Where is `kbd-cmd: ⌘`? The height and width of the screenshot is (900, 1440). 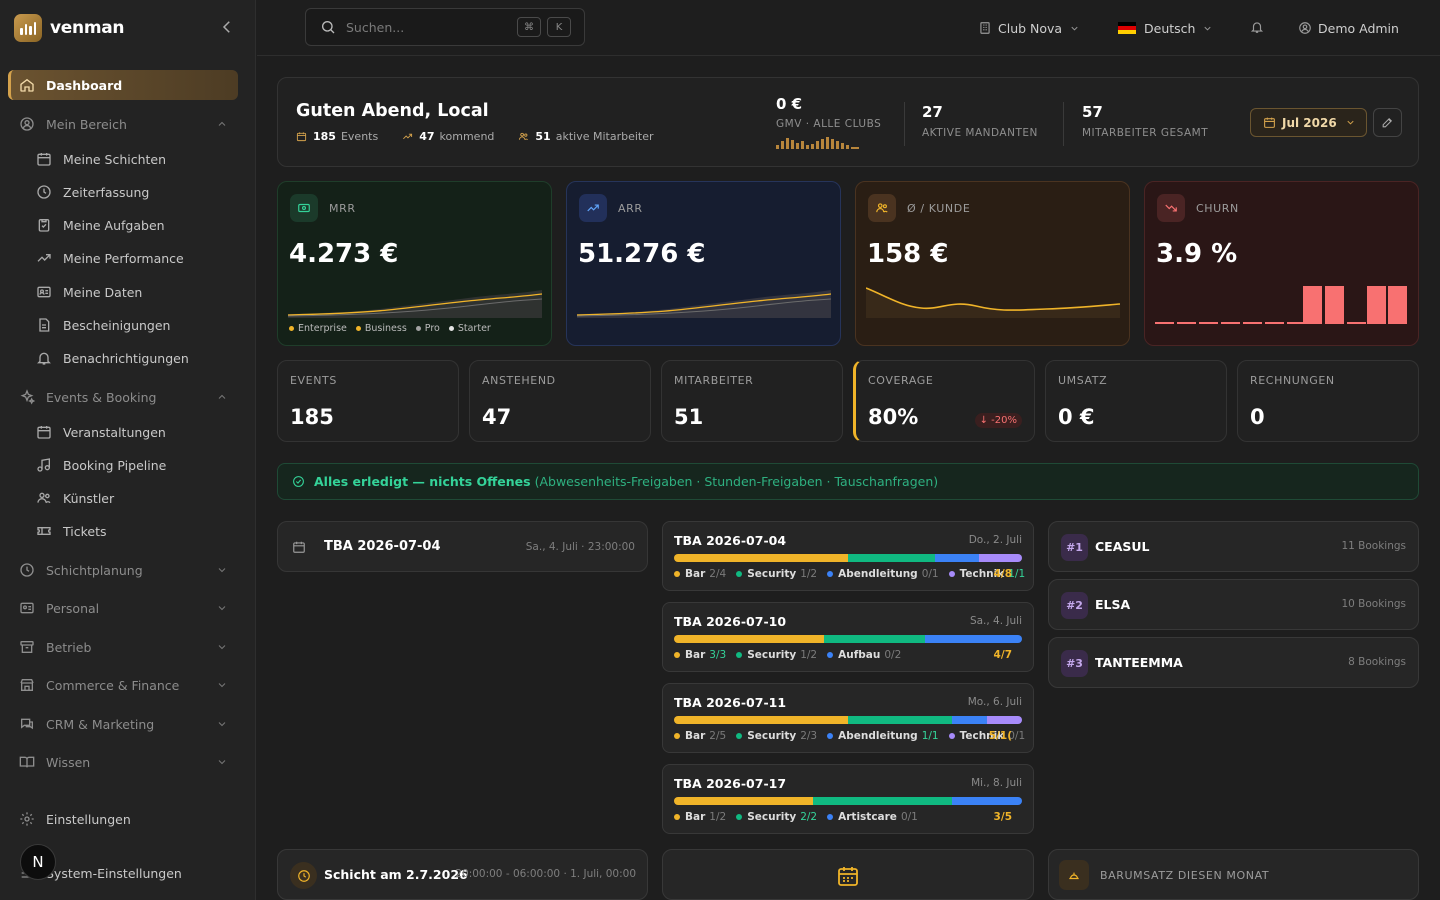 kbd-cmd: ⌘ is located at coordinates (529, 27).